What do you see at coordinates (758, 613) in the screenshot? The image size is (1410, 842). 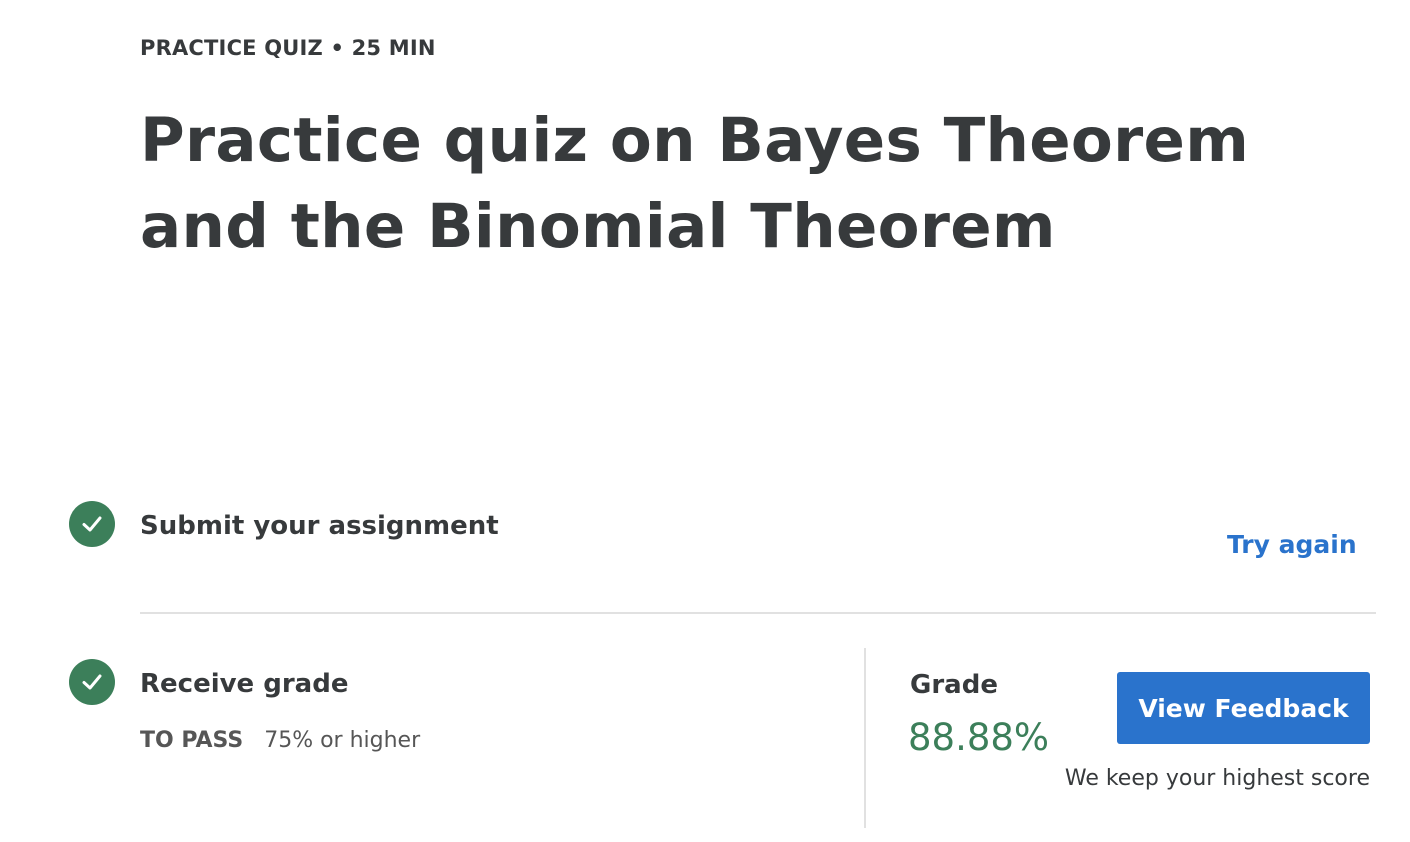 I see `section-divider` at bounding box center [758, 613].